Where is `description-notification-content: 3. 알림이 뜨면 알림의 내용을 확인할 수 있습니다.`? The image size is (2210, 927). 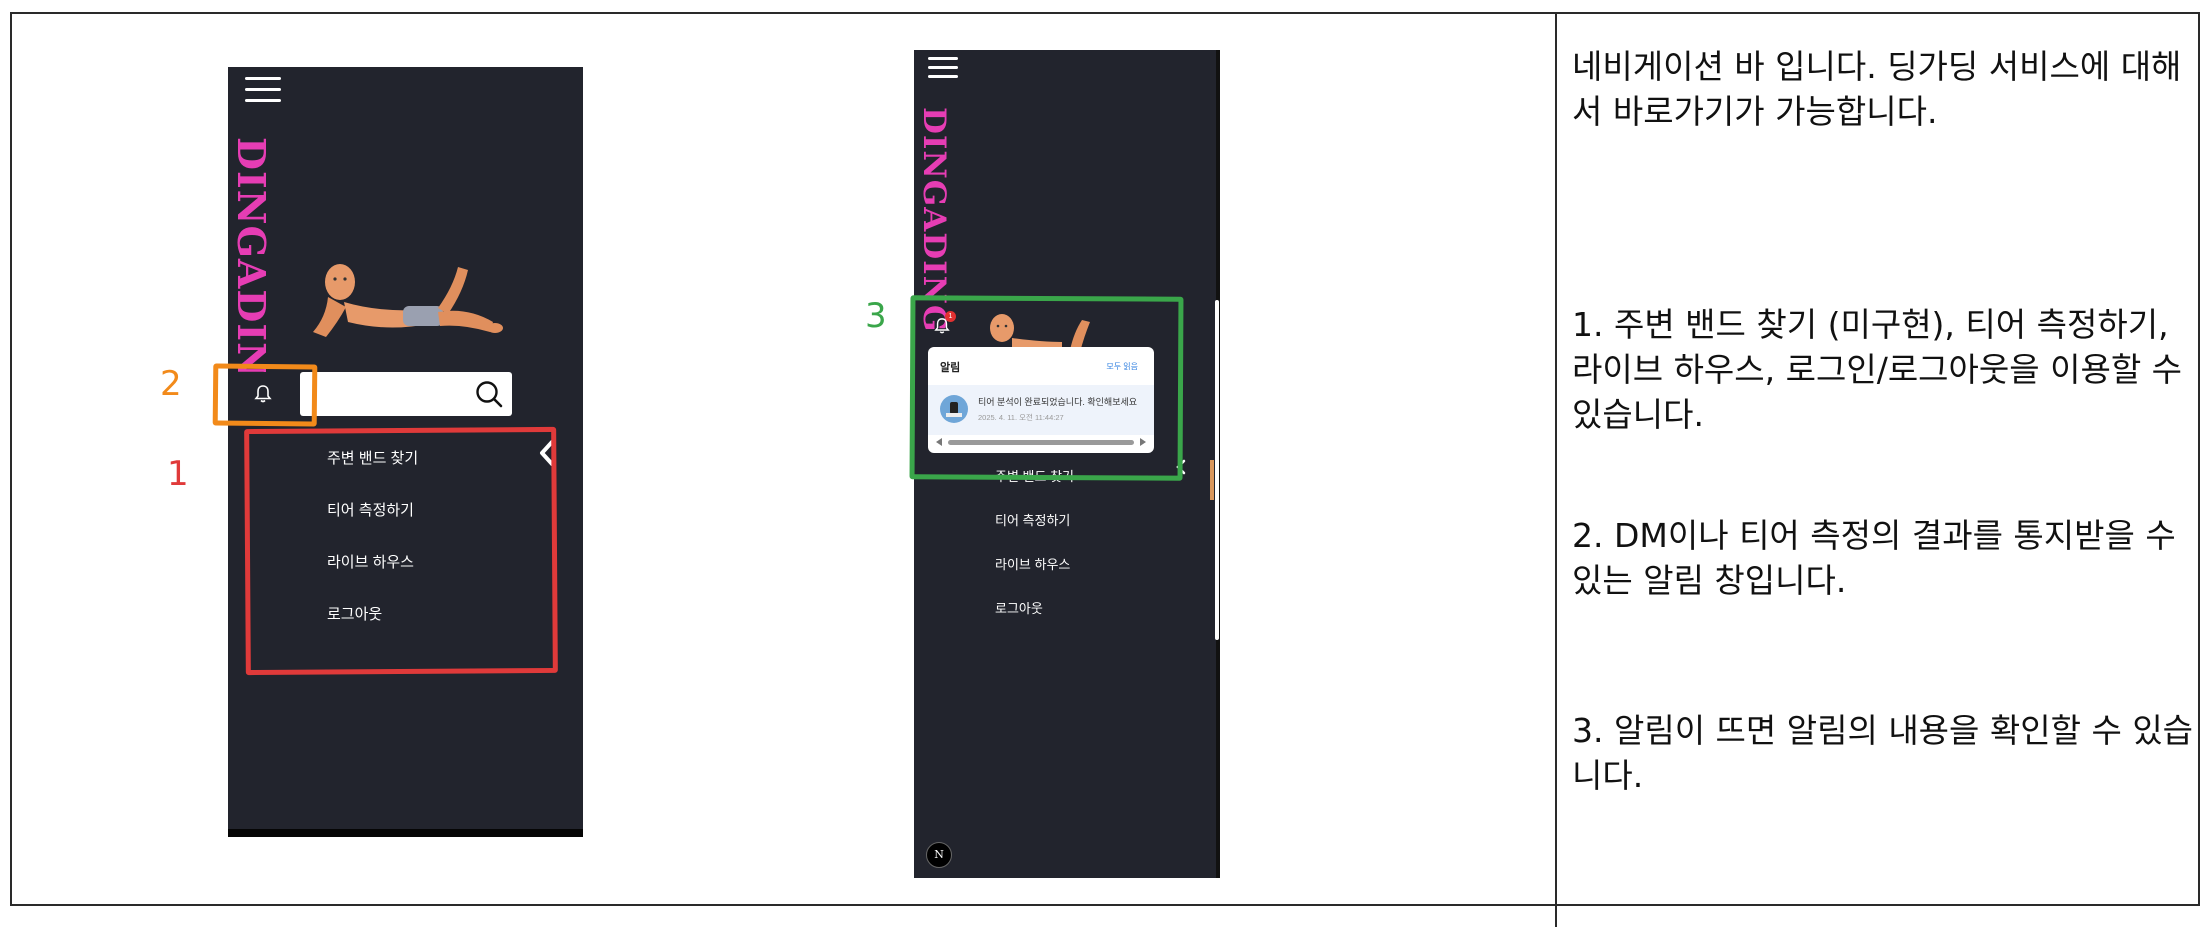 description-notification-content: 3. 알림이 뜨면 알림의 내용을 확인할 수 있습니다. is located at coordinates (1883, 753).